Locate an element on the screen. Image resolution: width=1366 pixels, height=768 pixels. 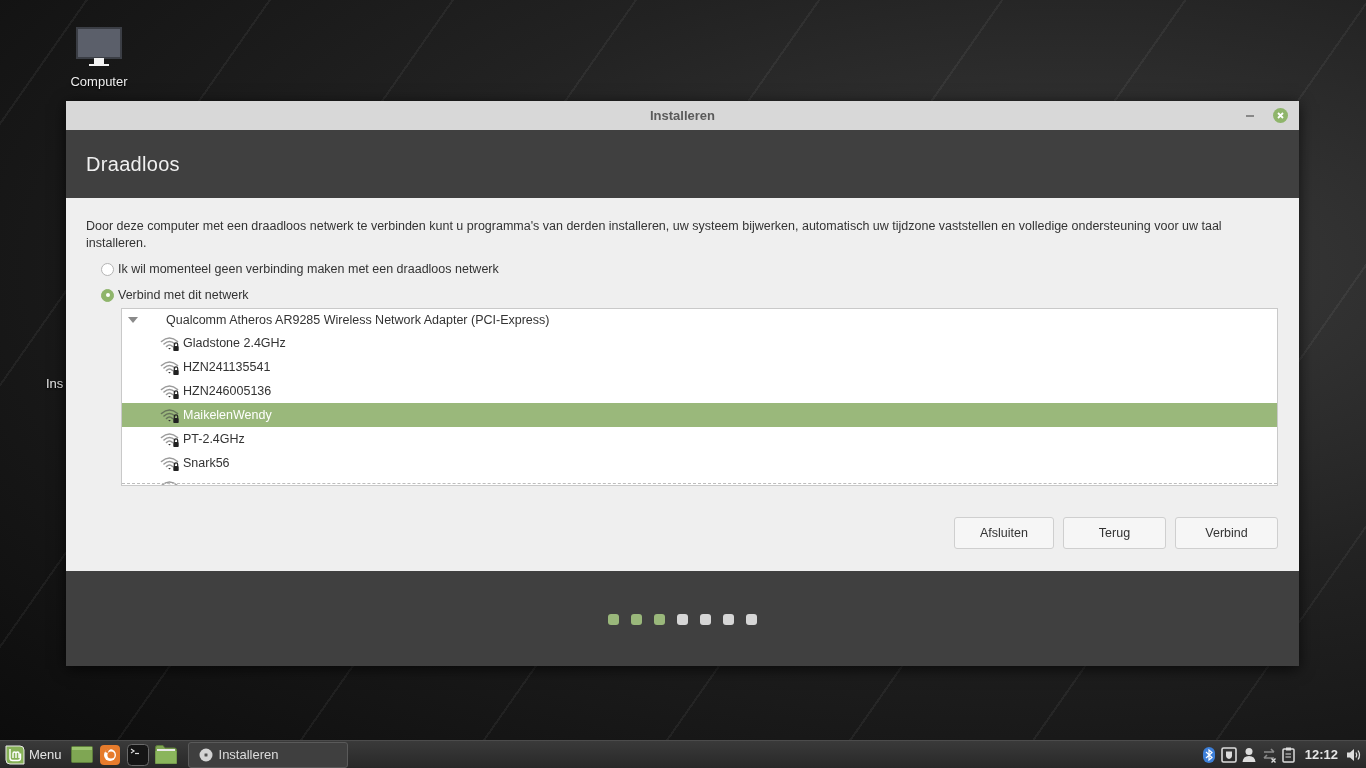
adapter-item: Qualcomm Atheros AR9285 Wireless Network Adapter (PCI-Express) is located at coordinates (699, 320).